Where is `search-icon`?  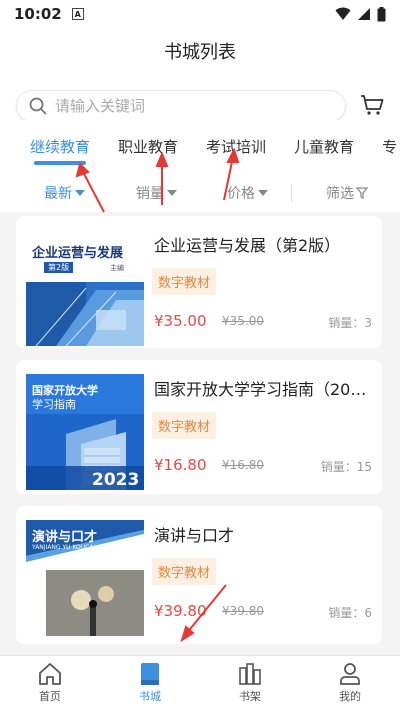
search-icon is located at coordinates (38, 106).